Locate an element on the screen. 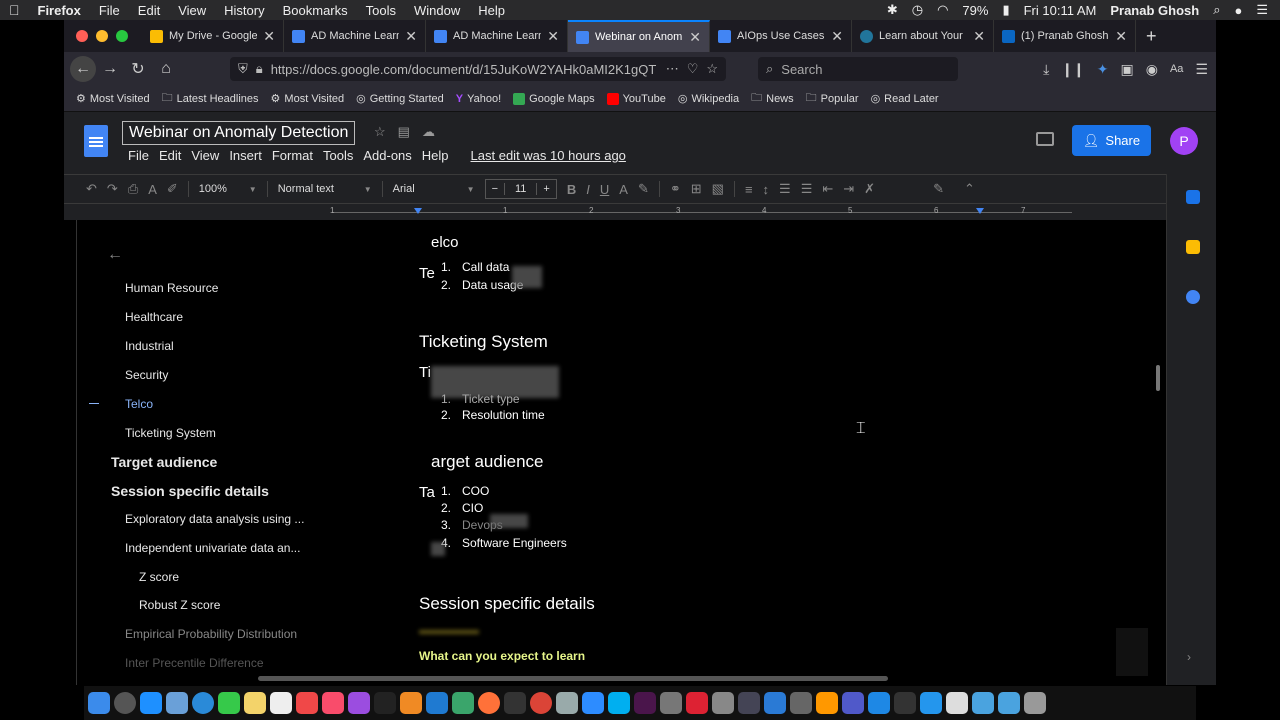  reader-icon: Aa is located at coordinates (1176, 69).